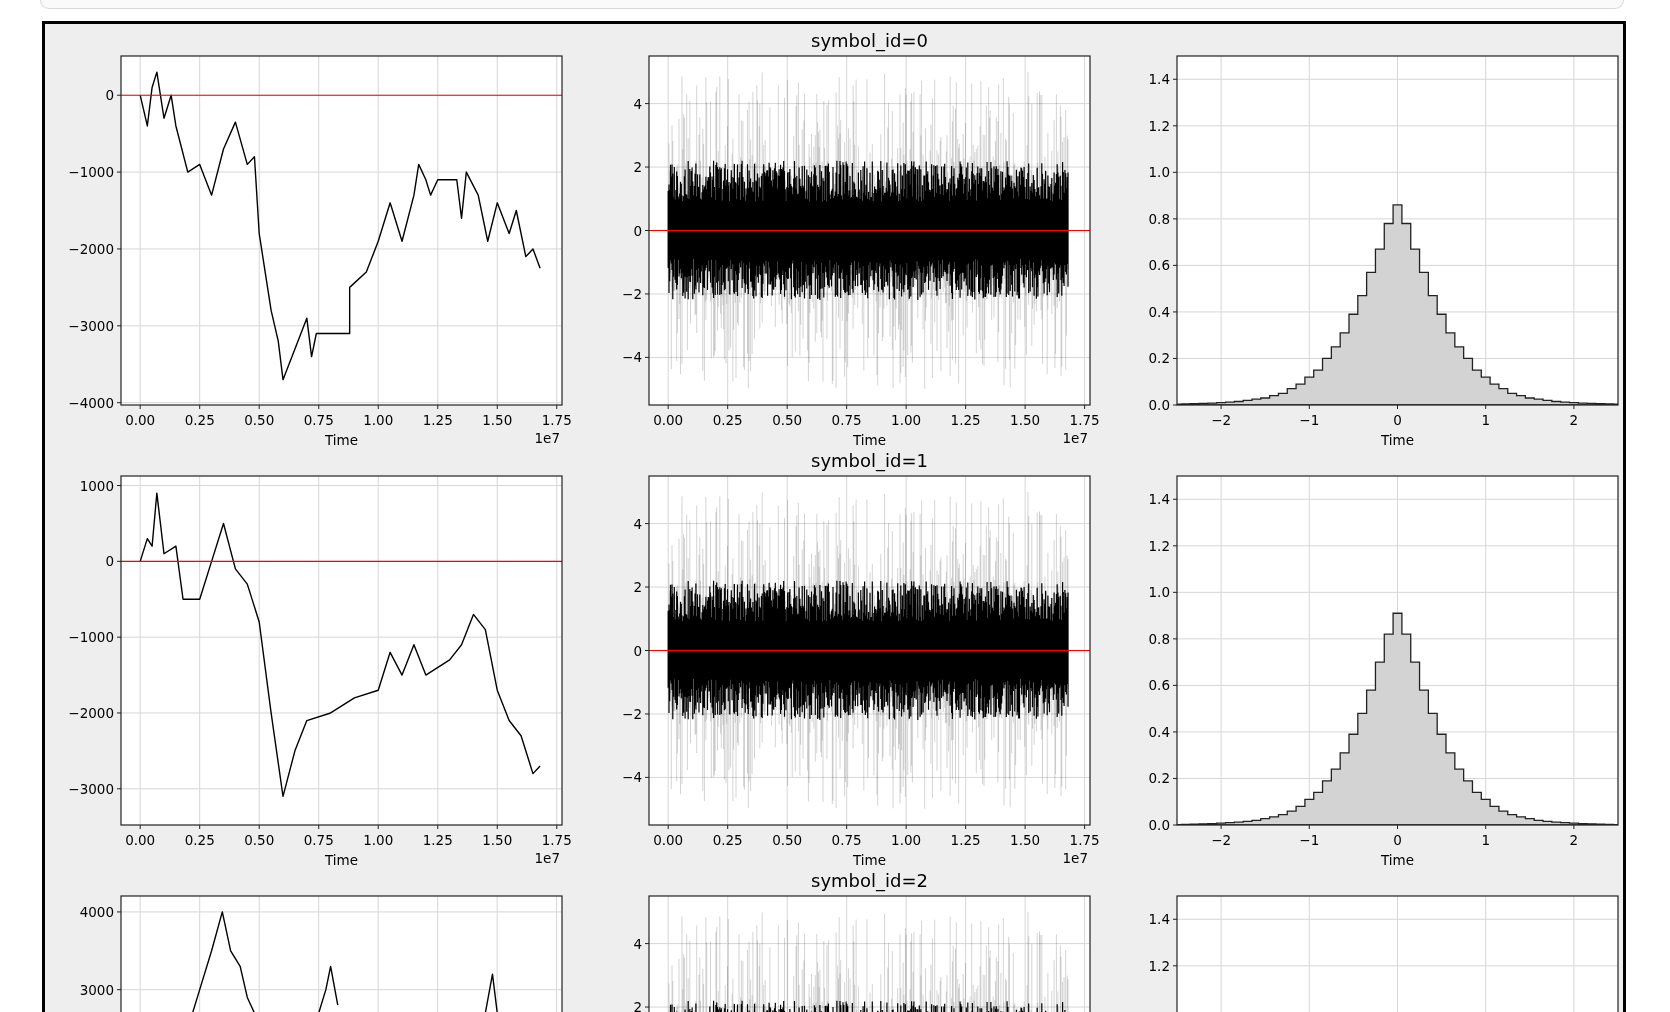 The width and height of the screenshot is (1670, 1012). I want to click on tick-label: 4000, so click(96, 911).